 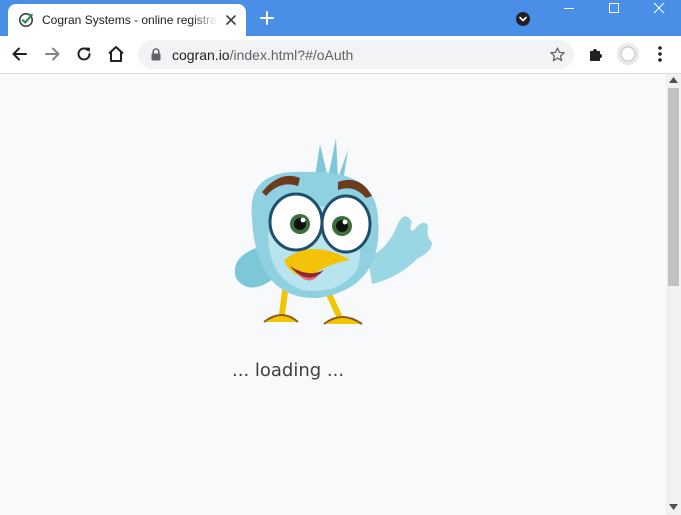 I want to click on maximize-icon, so click(x=614, y=10).